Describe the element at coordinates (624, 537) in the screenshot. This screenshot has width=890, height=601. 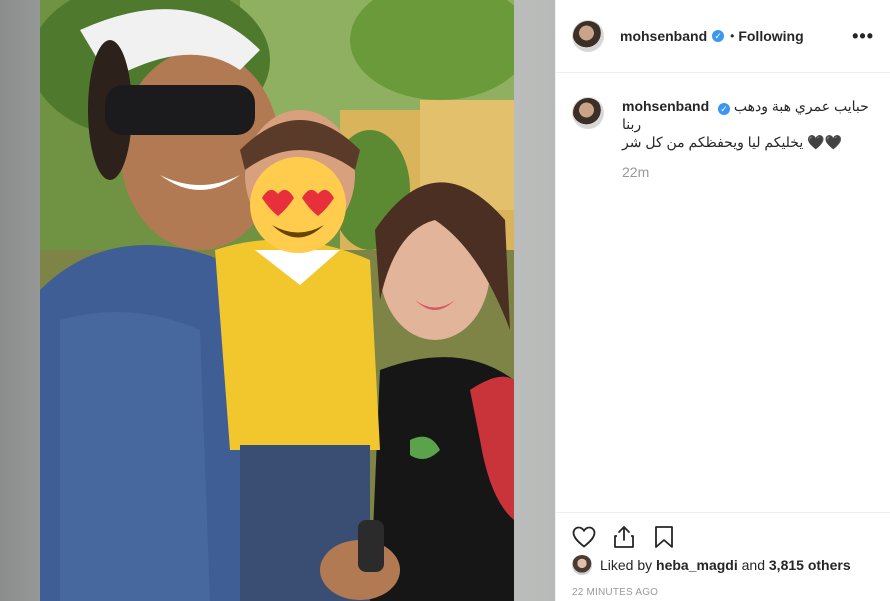
I see `share-icon` at that location.